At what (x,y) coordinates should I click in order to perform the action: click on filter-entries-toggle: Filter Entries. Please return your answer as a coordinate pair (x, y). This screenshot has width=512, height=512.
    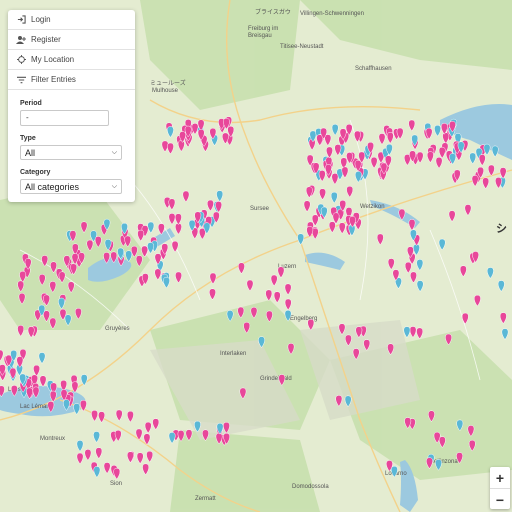
    Looking at the image, I should click on (71, 80).